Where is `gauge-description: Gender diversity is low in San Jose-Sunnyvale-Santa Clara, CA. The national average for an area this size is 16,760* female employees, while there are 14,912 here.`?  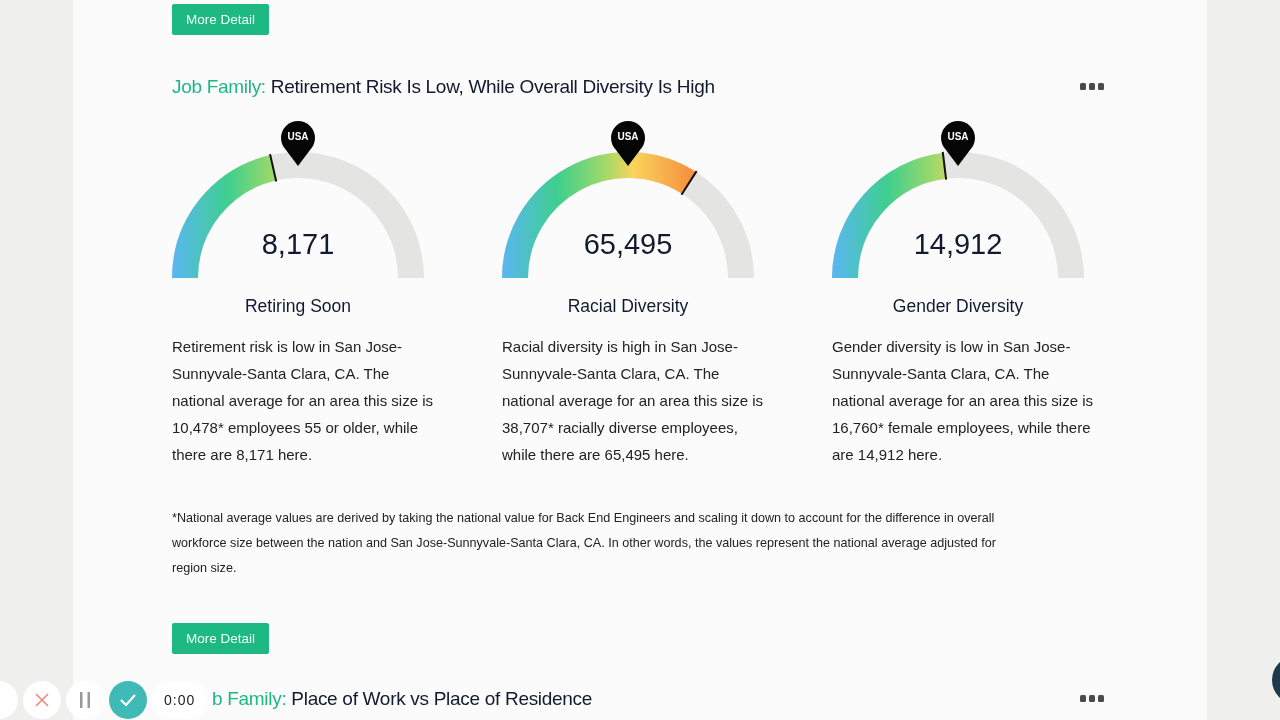 gauge-description: Gender diversity is low in San Jose-Sunnyvale-Santa Clara, CA. The national average for an area this size is 16,760* female employees, while there are 14,912 here. is located at coordinates (963, 401).